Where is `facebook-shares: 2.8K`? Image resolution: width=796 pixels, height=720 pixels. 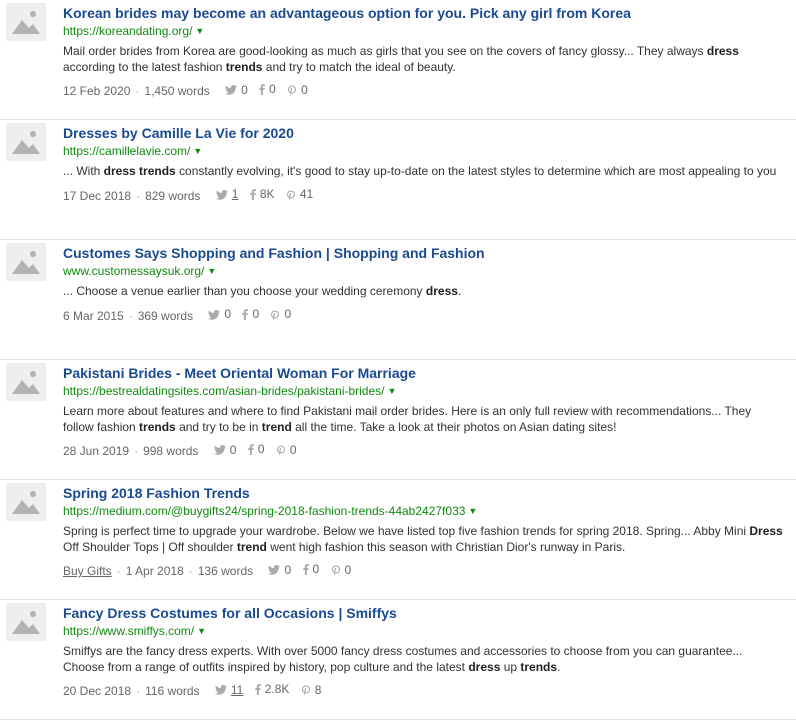
facebook-shares: 2.8K is located at coordinates (272, 689).